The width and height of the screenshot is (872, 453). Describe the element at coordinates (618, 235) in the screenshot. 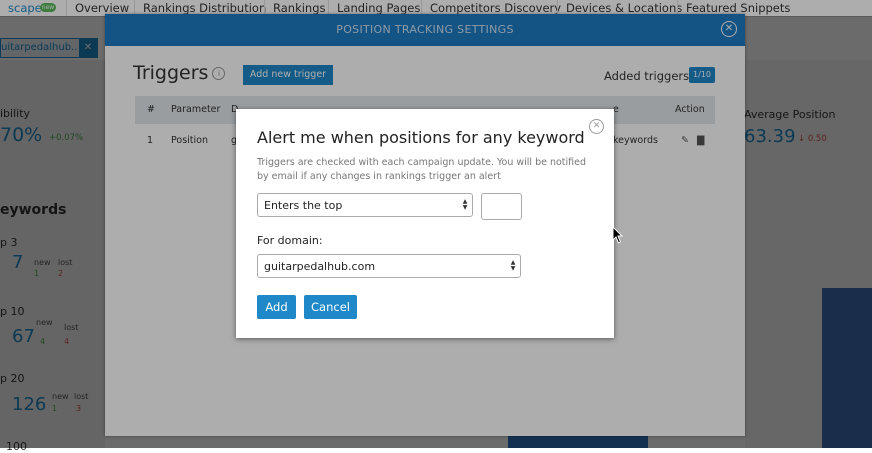

I see `mouse-cursor-icon` at that location.